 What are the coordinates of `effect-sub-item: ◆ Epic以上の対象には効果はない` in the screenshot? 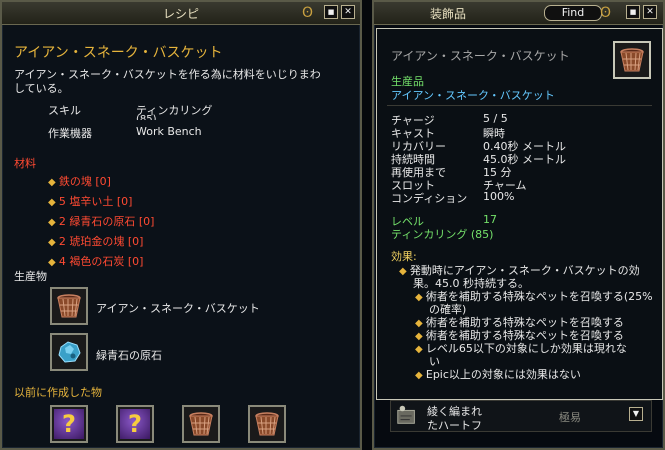 It's located at (498, 374).